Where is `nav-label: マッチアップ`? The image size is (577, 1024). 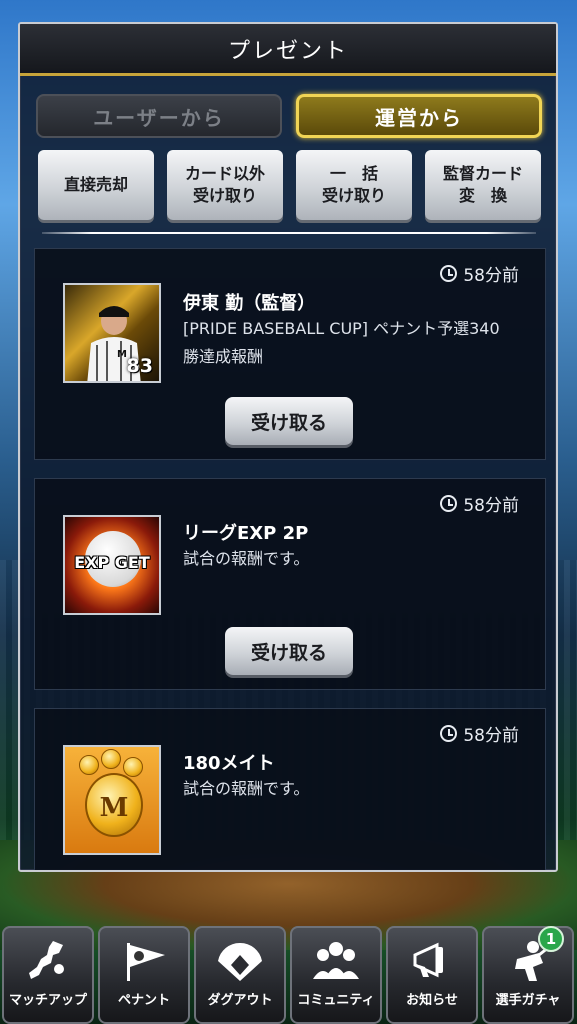
nav-label: マッチアップ is located at coordinates (47, 1000).